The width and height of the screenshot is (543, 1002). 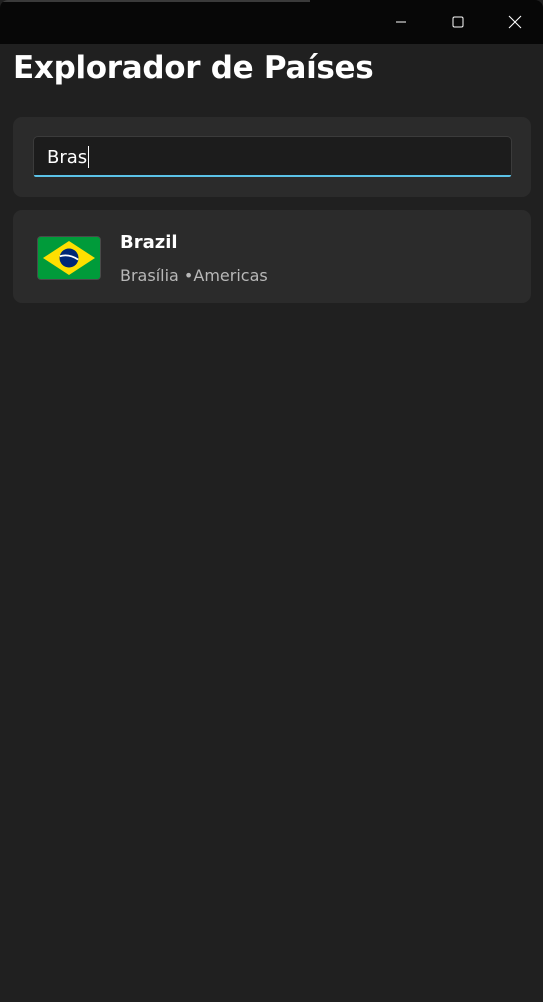 I want to click on search-input: Bras, so click(x=272, y=156).